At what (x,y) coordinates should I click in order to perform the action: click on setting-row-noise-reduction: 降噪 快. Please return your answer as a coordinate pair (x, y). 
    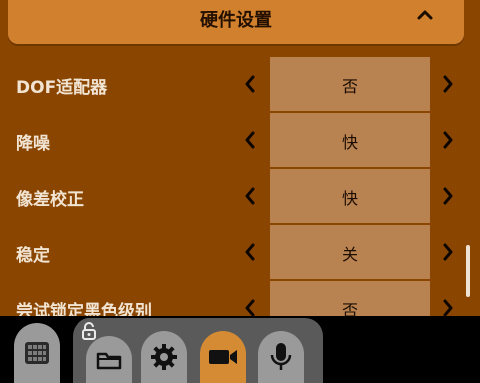
    Looking at the image, I should click on (240, 140).